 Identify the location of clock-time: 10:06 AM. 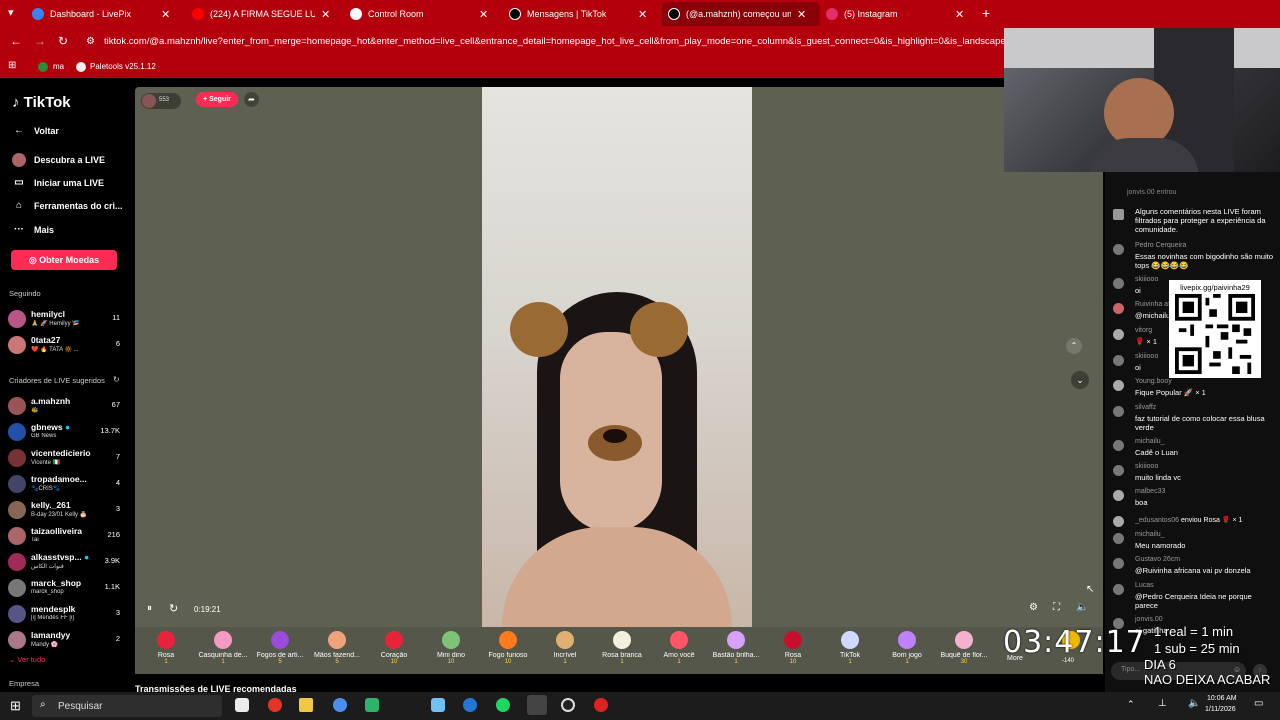
(1222, 698).